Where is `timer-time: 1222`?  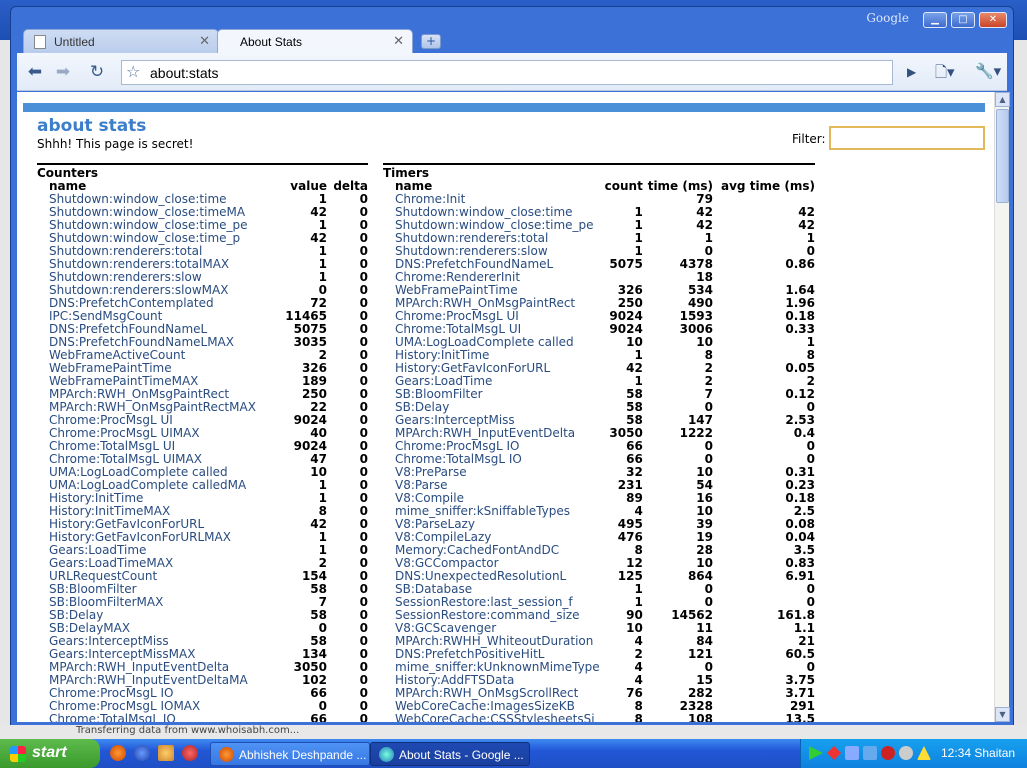 timer-time: 1222 is located at coordinates (696, 433).